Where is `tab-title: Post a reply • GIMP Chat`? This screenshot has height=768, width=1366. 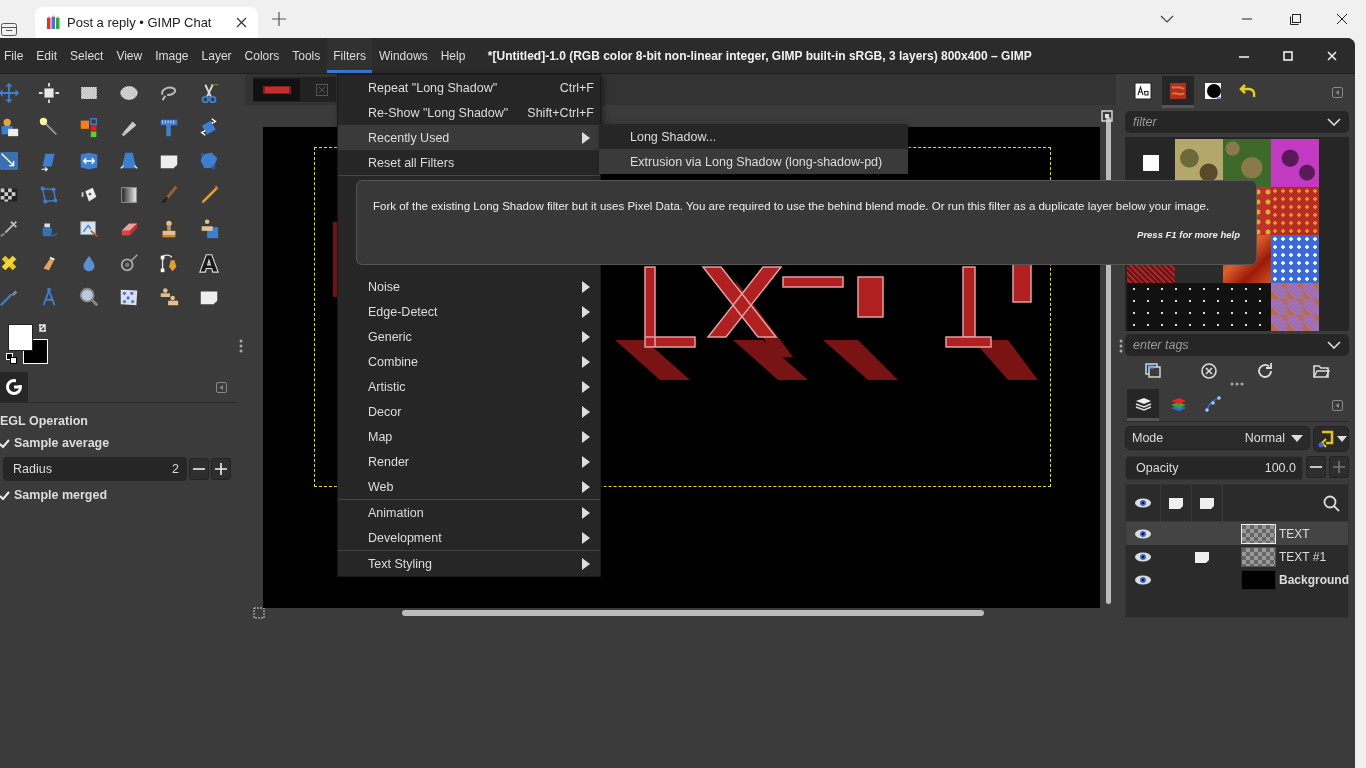 tab-title: Post a reply • GIMP Chat is located at coordinates (139, 22).